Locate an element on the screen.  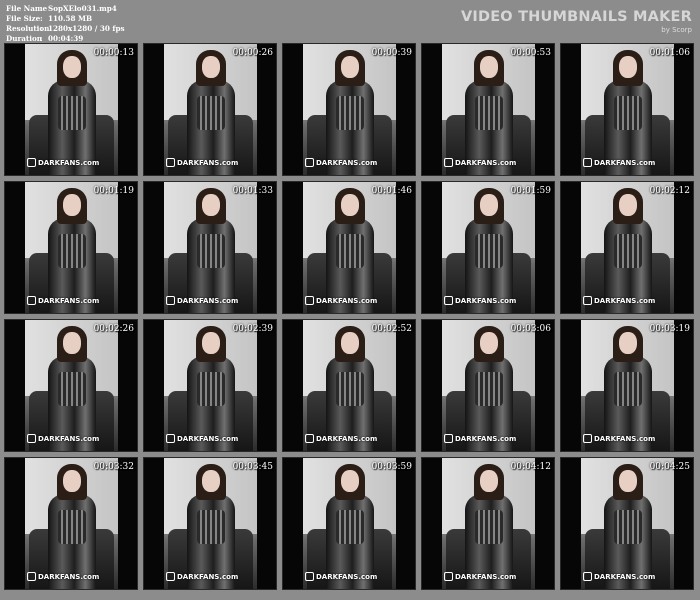
timestamp-label: 00:03:59 is located at coordinates (391, 467).